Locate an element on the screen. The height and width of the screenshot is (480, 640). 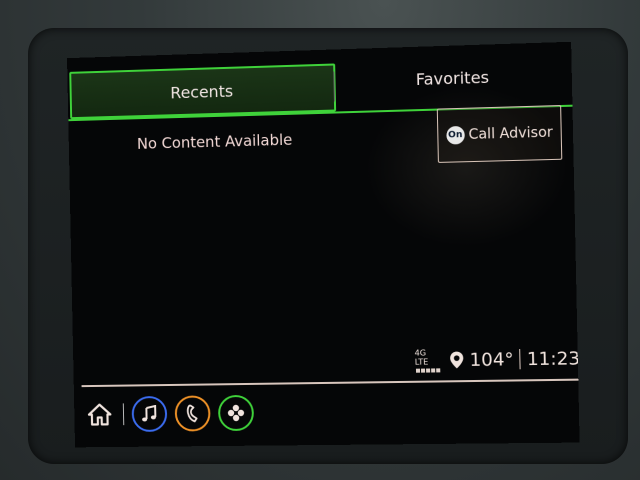
music-note-icon is located at coordinates (150, 414).